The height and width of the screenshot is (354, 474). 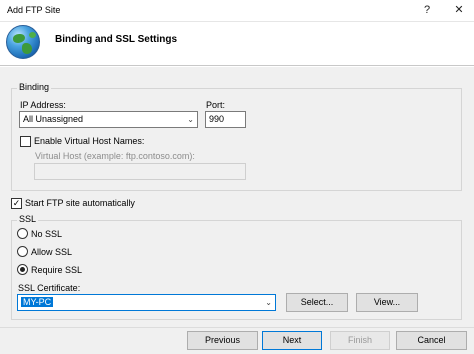 I want to click on ip-address-dropdown: All Unassigned ⌄, so click(x=108, y=119).